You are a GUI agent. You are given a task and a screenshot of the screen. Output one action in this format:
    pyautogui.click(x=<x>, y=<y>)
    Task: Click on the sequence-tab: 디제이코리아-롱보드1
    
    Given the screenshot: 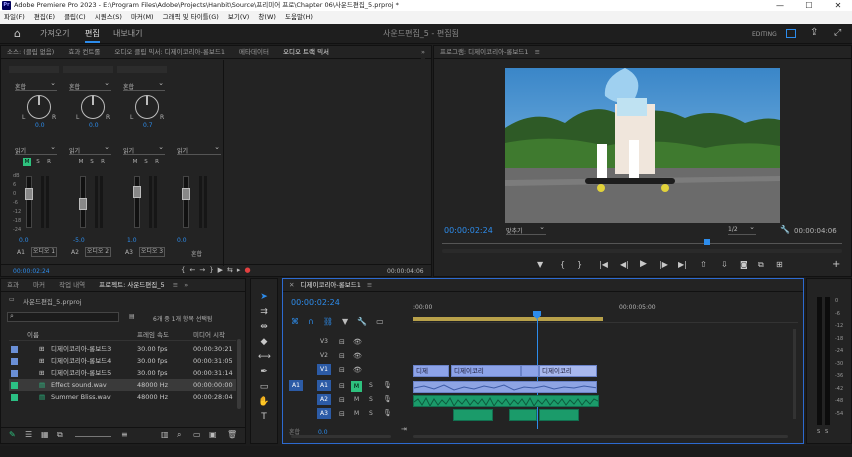 What is the action you would take?
    pyautogui.click(x=331, y=285)
    